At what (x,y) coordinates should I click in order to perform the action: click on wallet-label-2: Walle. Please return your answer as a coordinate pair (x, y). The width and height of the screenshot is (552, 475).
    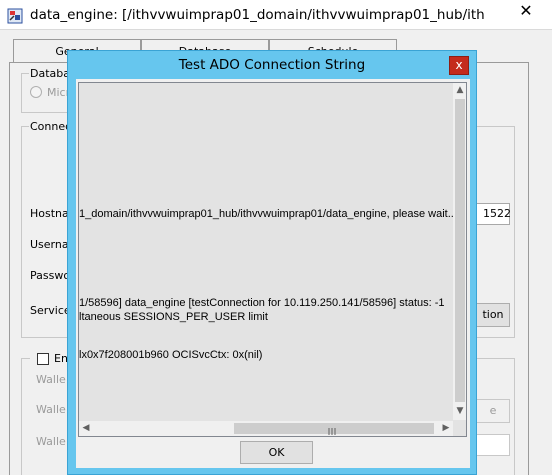
    Looking at the image, I should click on (51, 409).